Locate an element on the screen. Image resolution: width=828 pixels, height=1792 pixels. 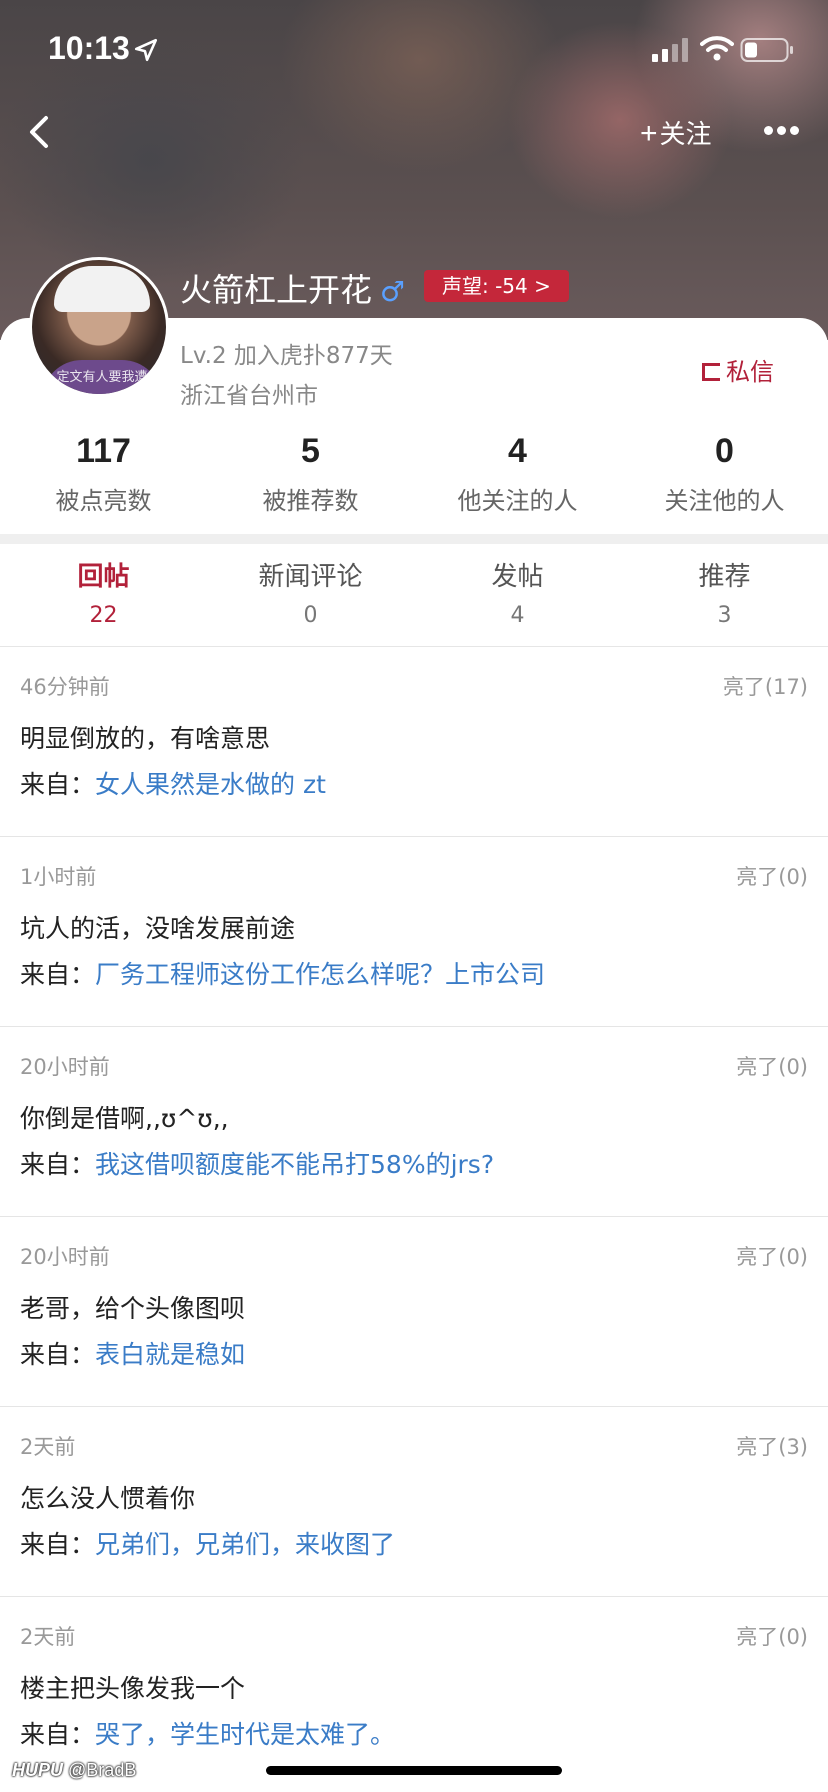
source-thread-link: 表白就是稳如 is located at coordinates (170, 1354).